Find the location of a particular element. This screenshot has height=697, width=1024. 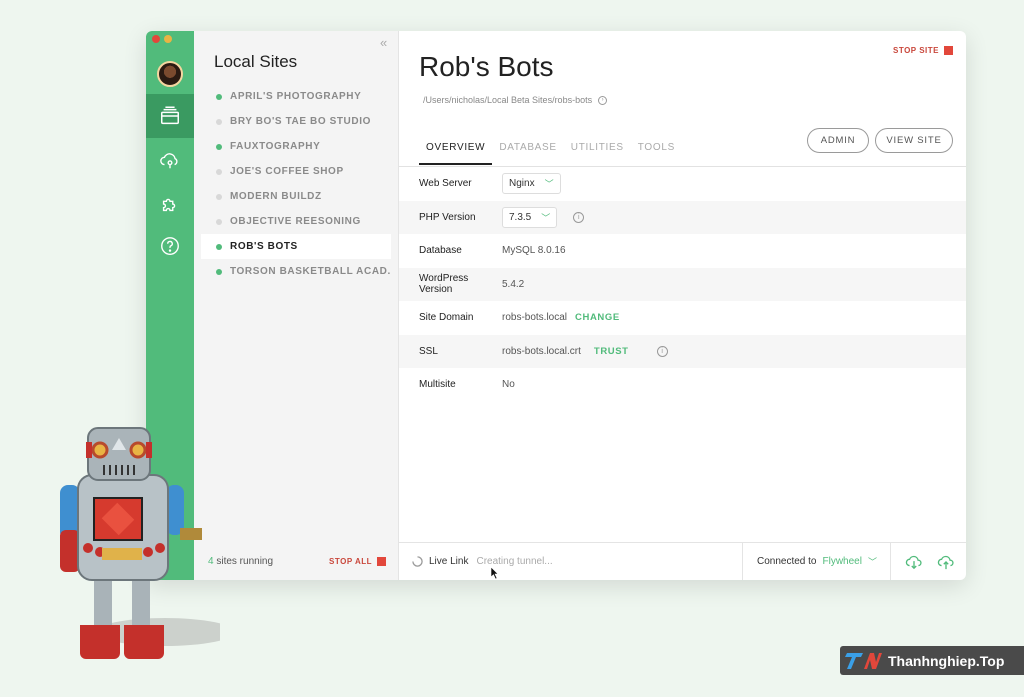

stop-all-button: STOP ALL is located at coordinates (357, 561).